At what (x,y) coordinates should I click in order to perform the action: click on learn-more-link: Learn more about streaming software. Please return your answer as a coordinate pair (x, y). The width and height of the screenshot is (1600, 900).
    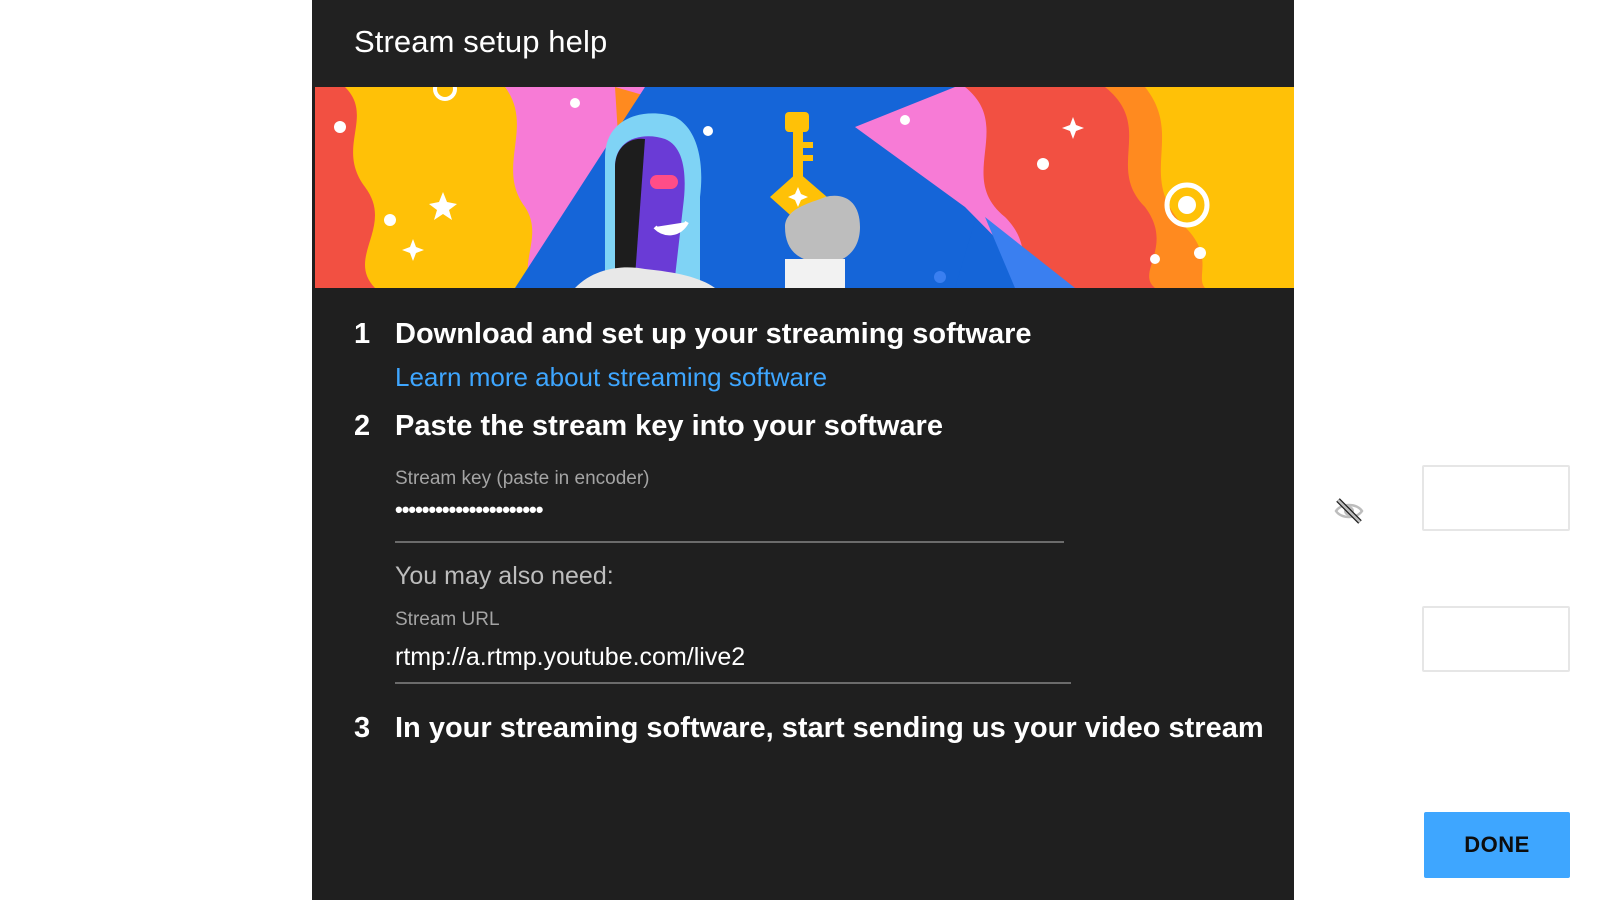
    Looking at the image, I should click on (611, 377).